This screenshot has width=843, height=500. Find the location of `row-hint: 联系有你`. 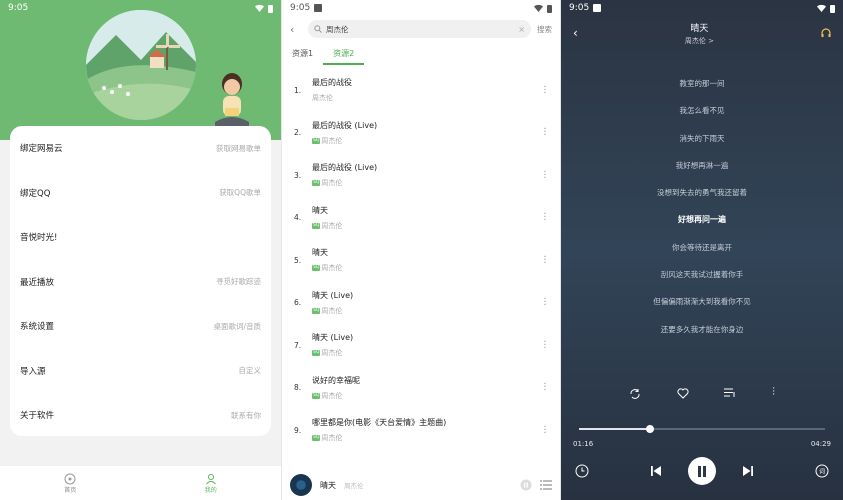

row-hint: 联系有你 is located at coordinates (246, 415).